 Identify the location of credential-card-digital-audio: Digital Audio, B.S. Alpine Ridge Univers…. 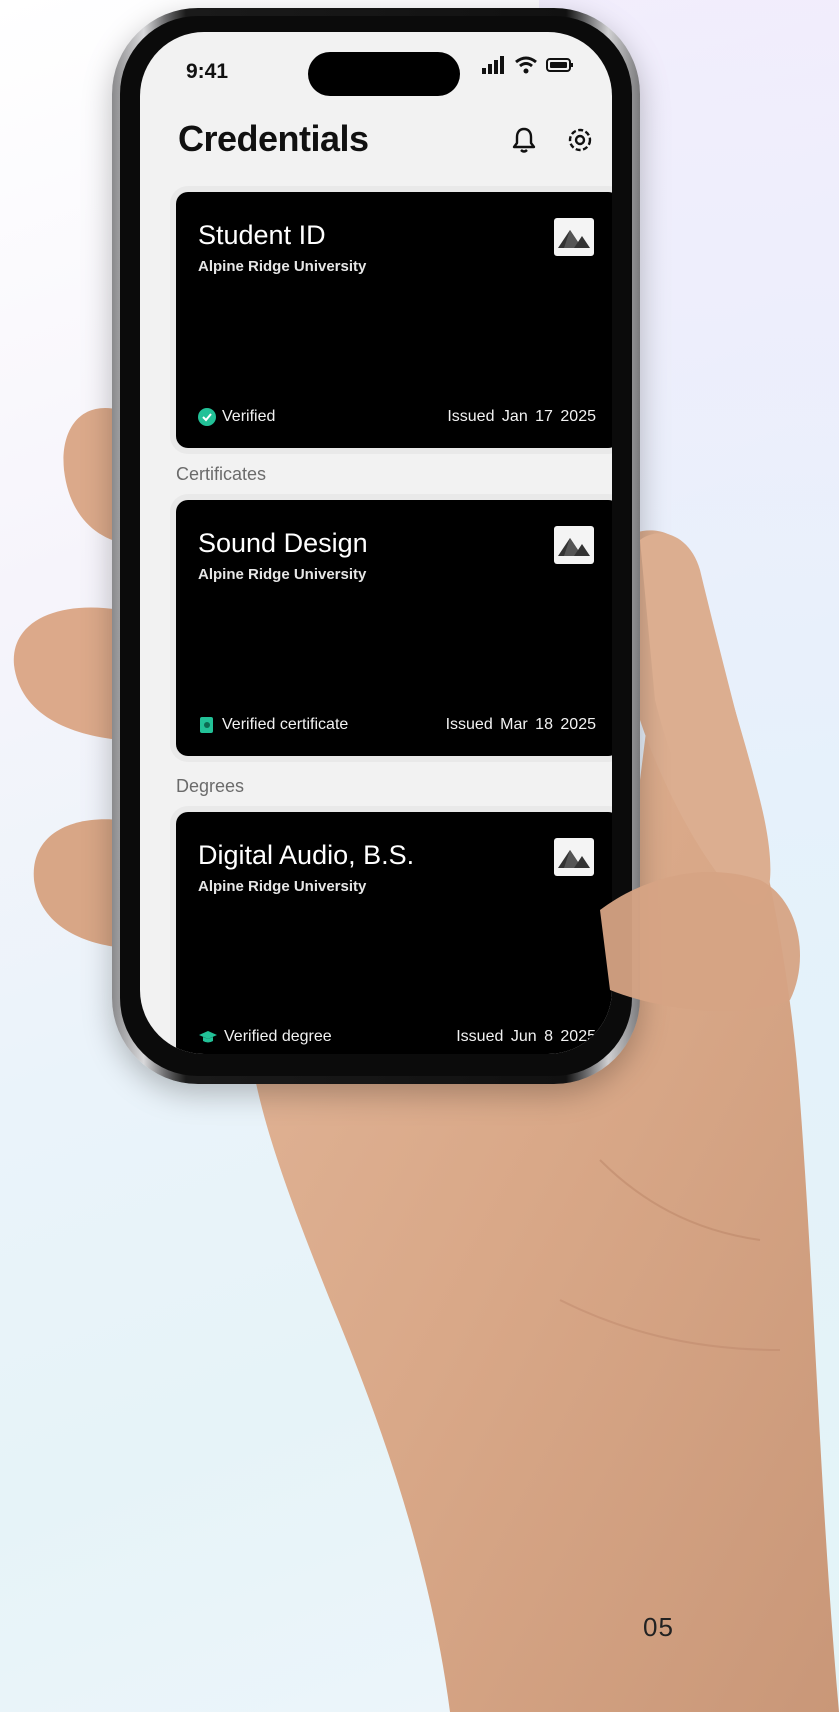
(394, 933).